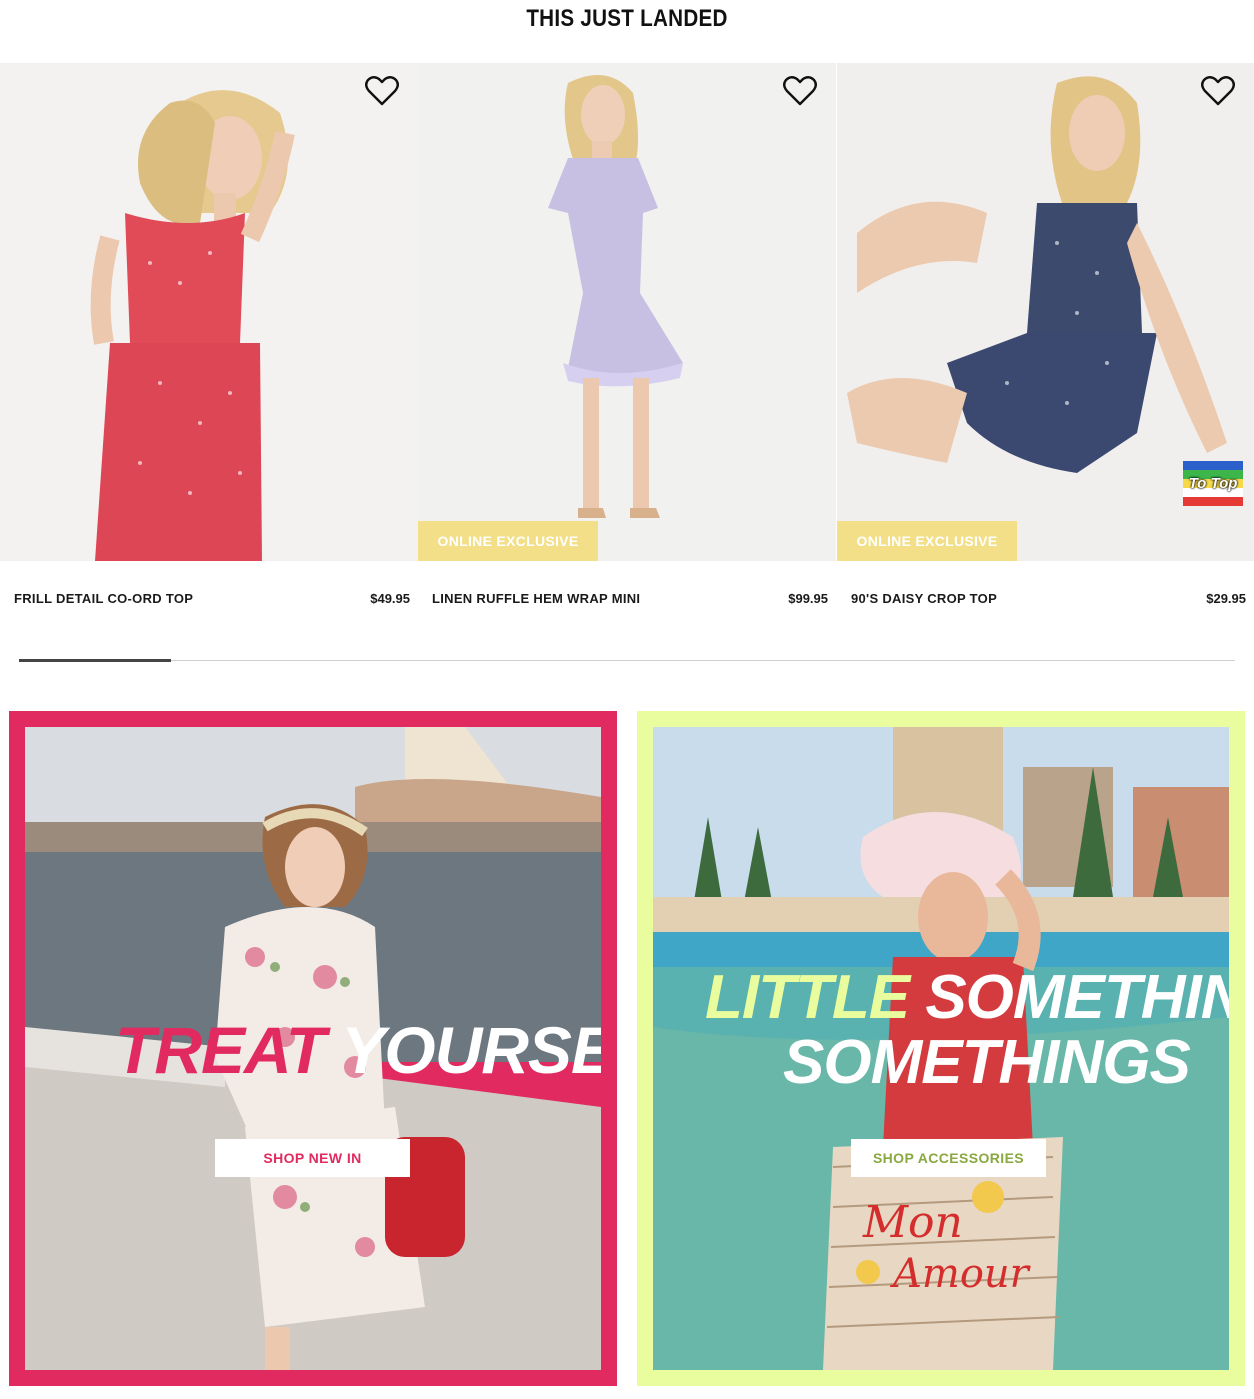 The image size is (1254, 1399). I want to click on svg-text: Amour, so click(960, 1274).